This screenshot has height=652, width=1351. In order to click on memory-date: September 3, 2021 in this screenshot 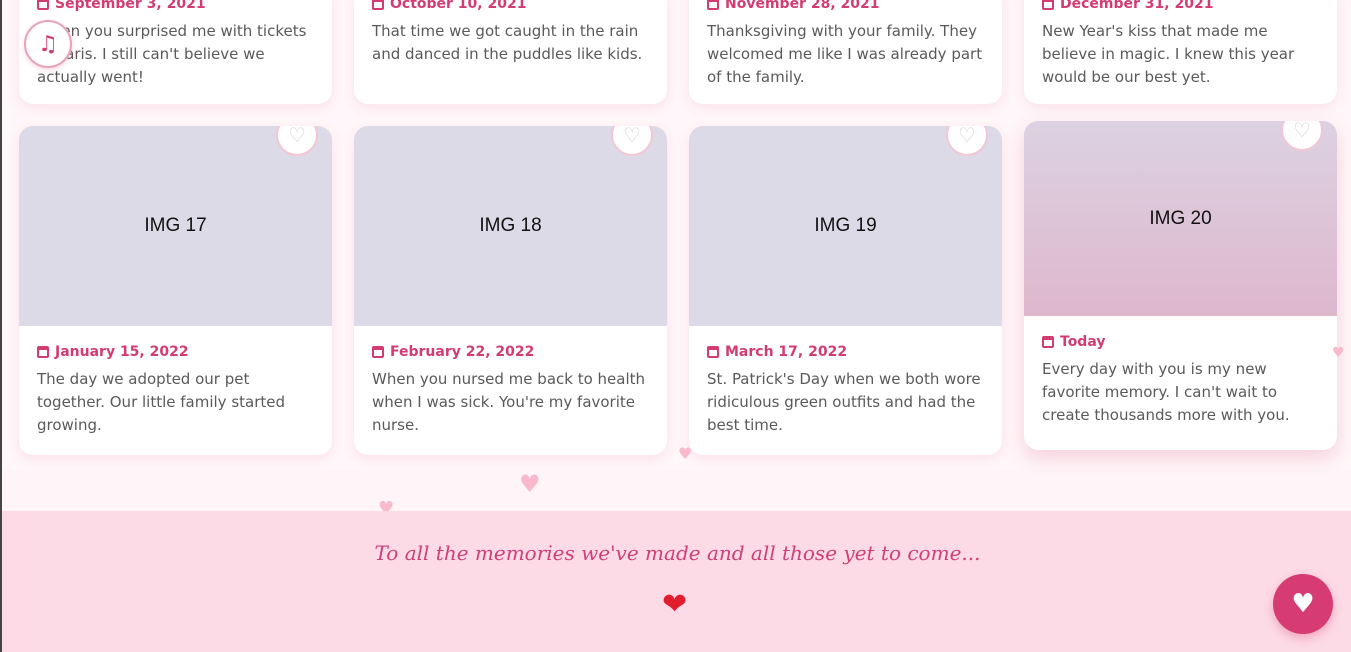, I will do `click(175, 6)`.